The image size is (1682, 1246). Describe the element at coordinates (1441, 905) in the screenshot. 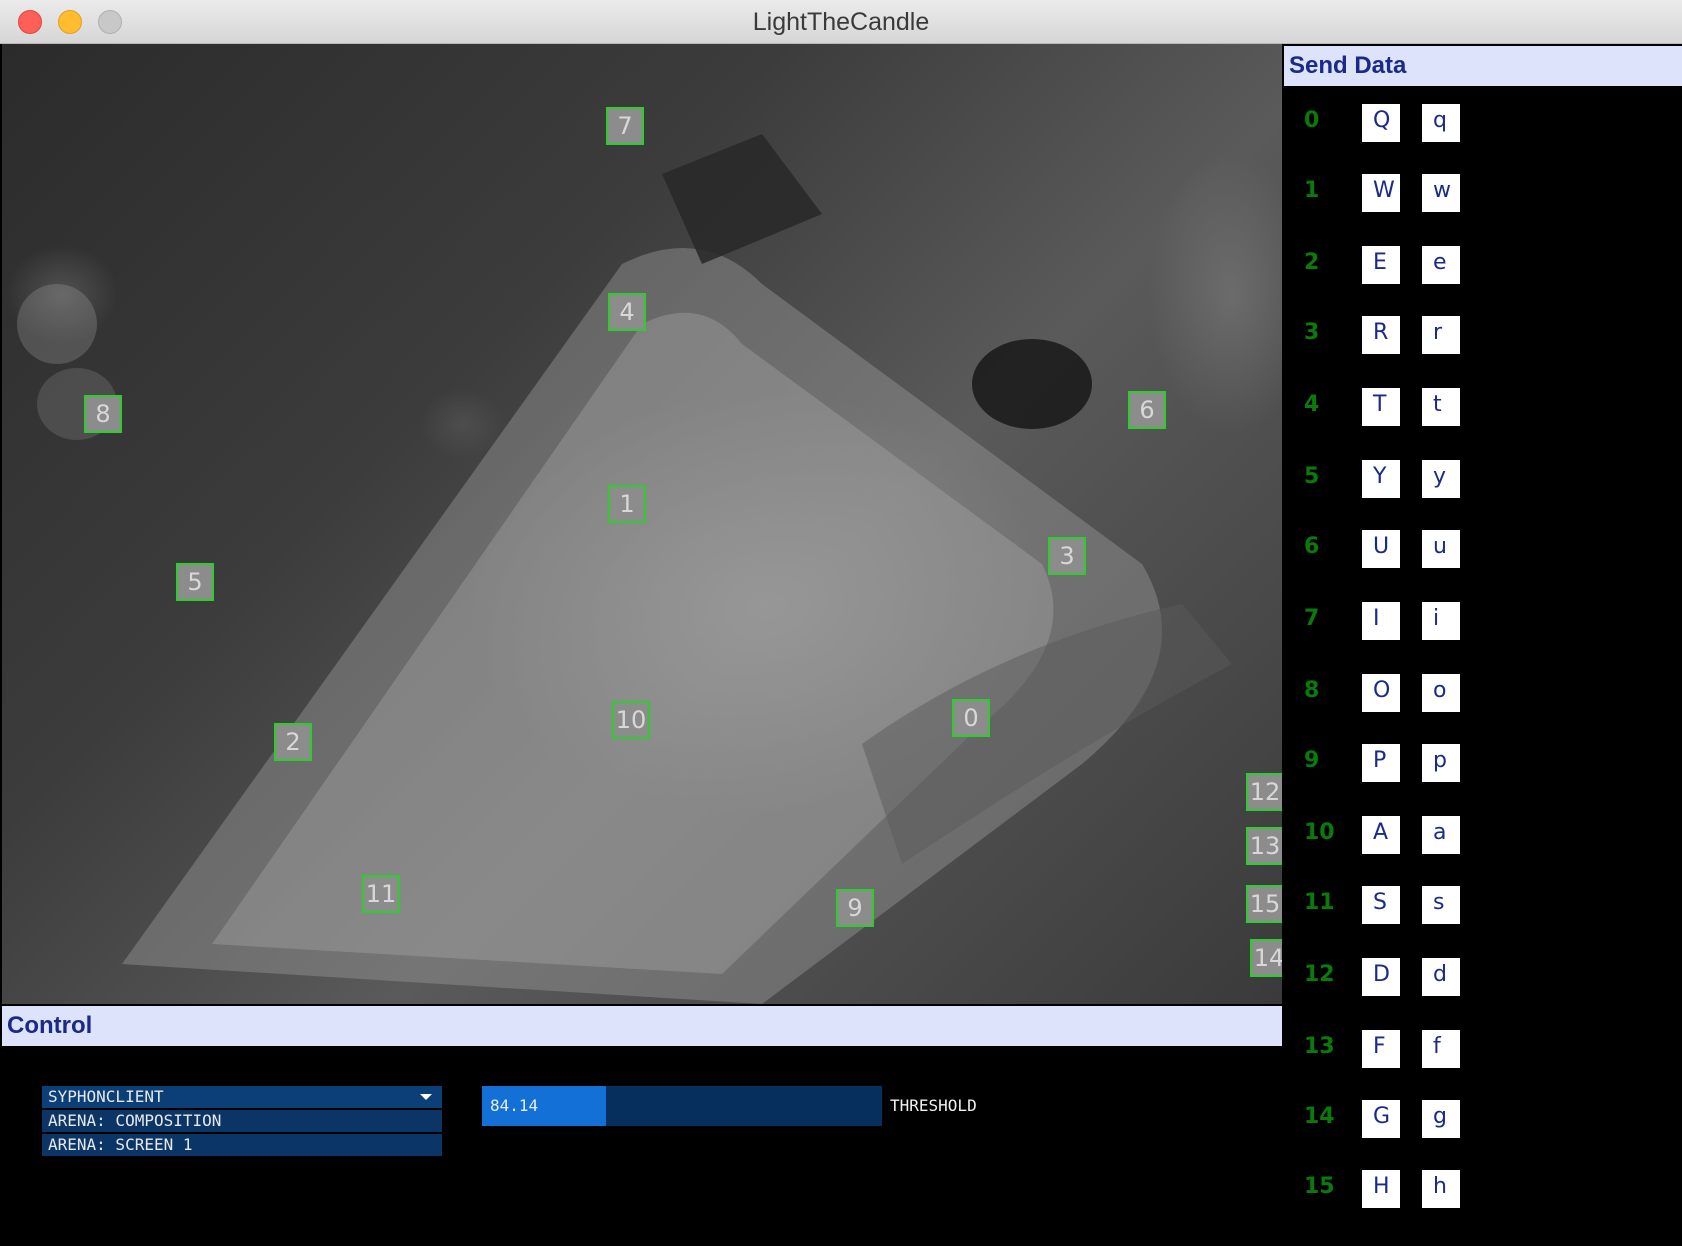

I see `send-key-lower: s` at that location.